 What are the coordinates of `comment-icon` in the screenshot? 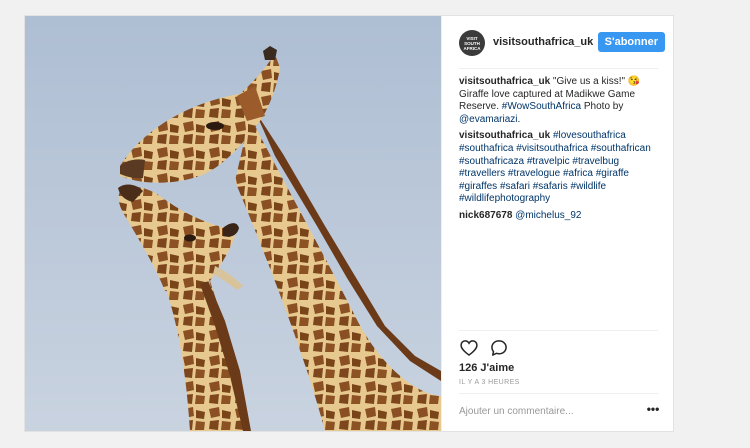 It's located at (499, 348).